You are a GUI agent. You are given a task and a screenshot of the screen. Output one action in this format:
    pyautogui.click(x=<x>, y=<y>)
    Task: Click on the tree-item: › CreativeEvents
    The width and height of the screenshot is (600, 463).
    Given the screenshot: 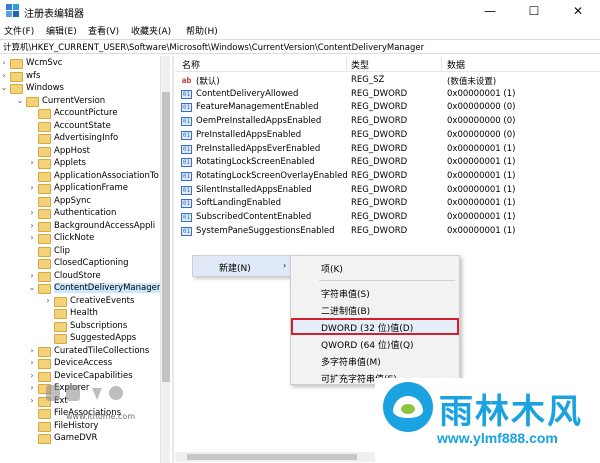 What is the action you would take?
    pyautogui.click(x=80, y=302)
    